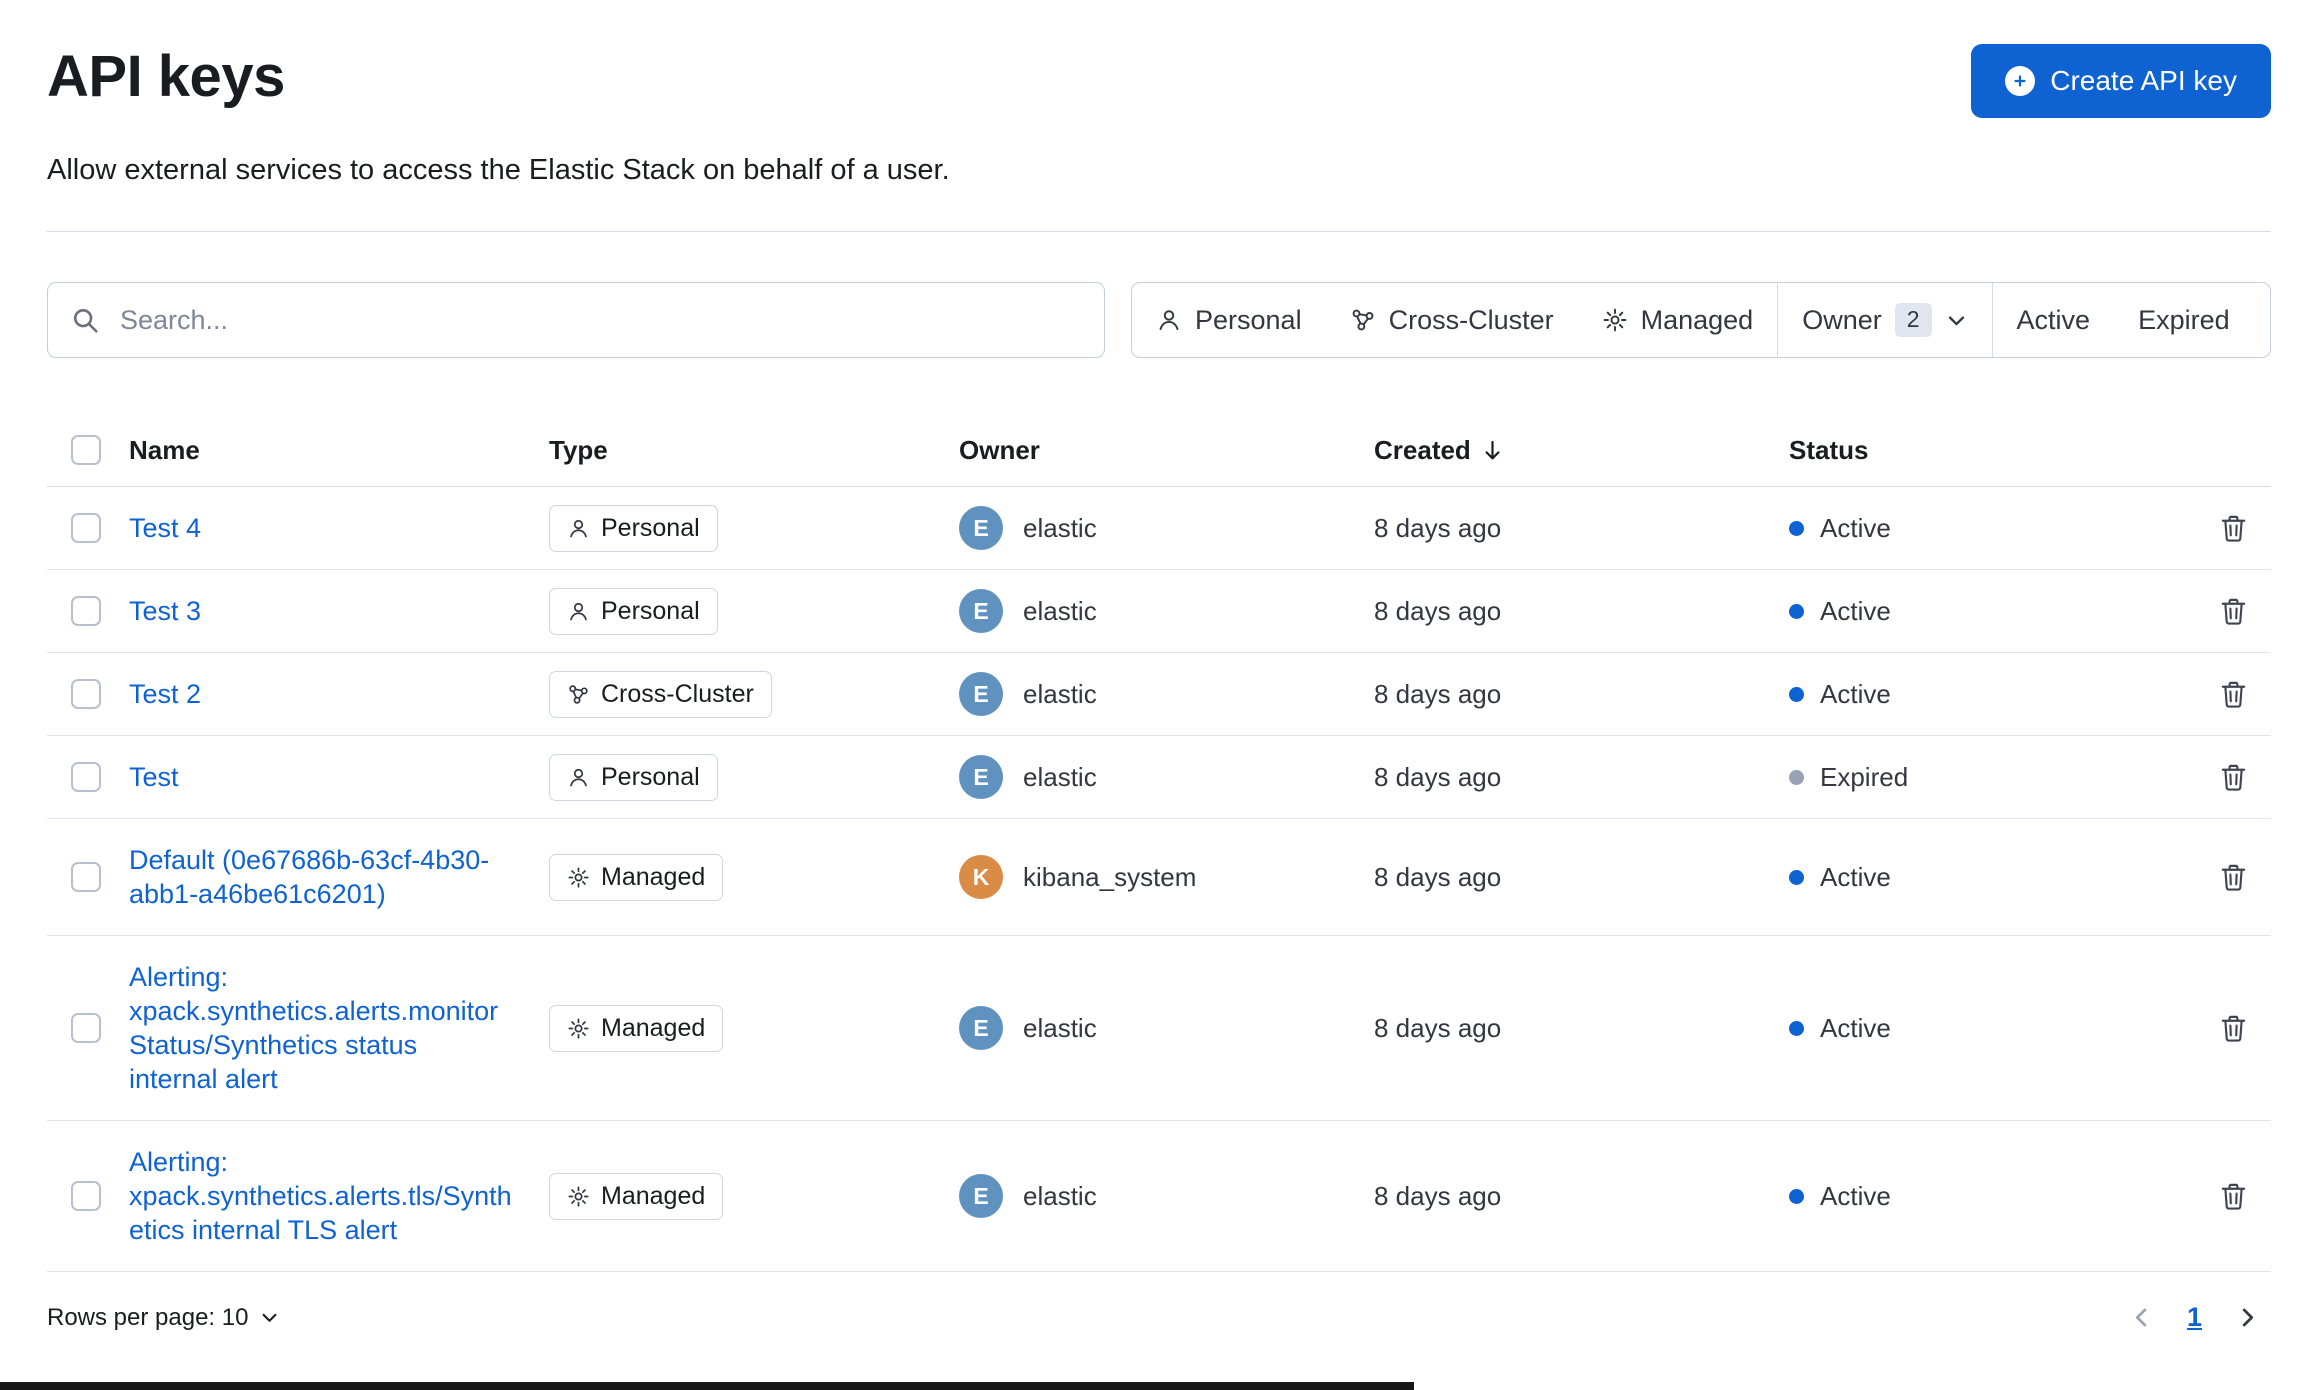  What do you see at coordinates (2194, 1317) in the screenshot?
I see `page-number-1: 1` at bounding box center [2194, 1317].